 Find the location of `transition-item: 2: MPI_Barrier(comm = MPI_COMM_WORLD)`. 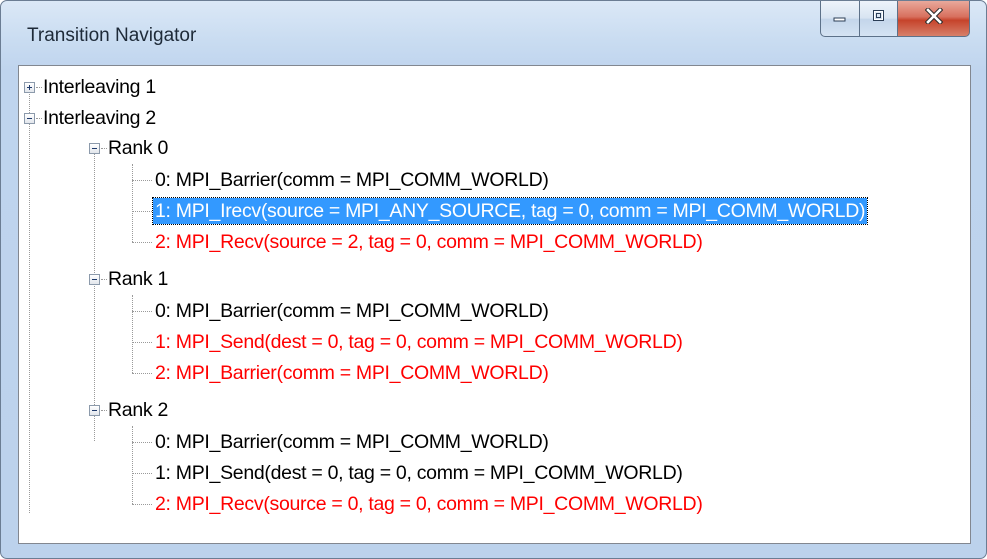

transition-item: 2: MPI_Barrier(comm = MPI_COMM_WORLD) is located at coordinates (352, 373).